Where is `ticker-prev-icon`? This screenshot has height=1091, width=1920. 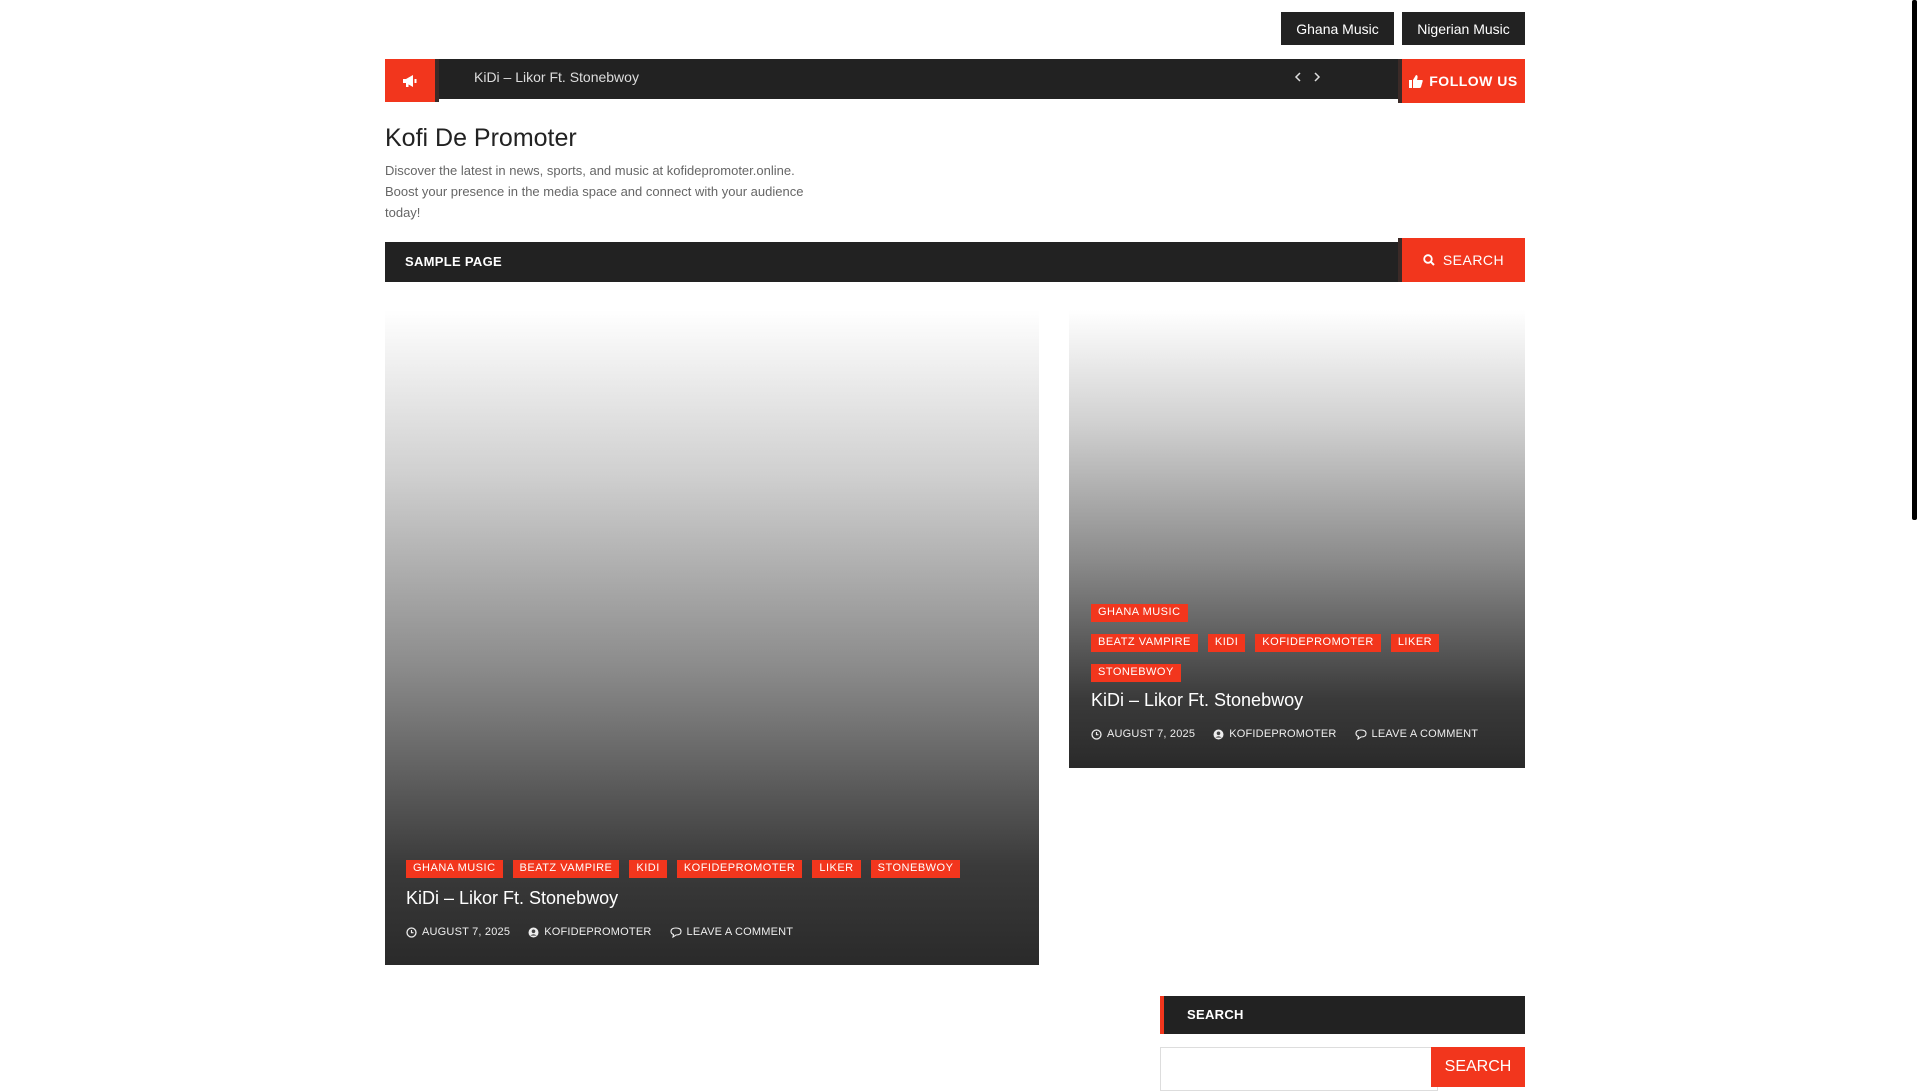 ticker-prev-icon is located at coordinates (1298, 78).